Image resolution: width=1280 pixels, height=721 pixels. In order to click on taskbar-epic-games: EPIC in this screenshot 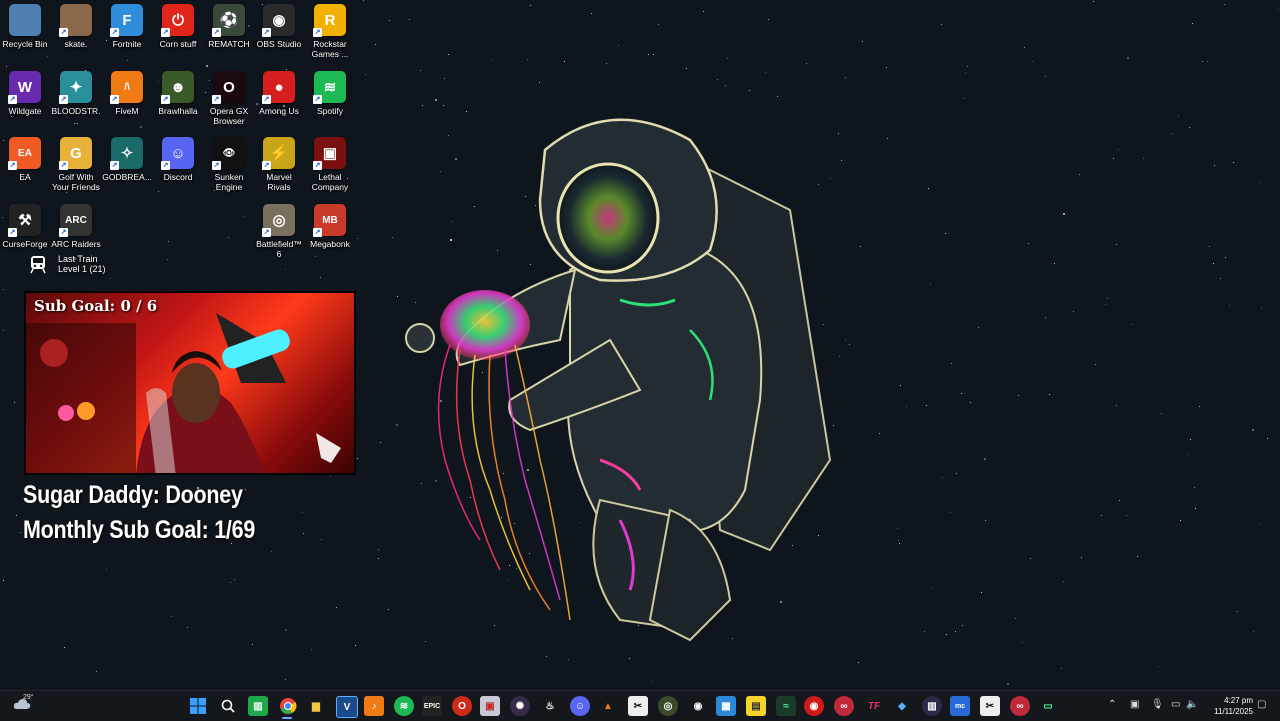, I will do `click(432, 706)`.